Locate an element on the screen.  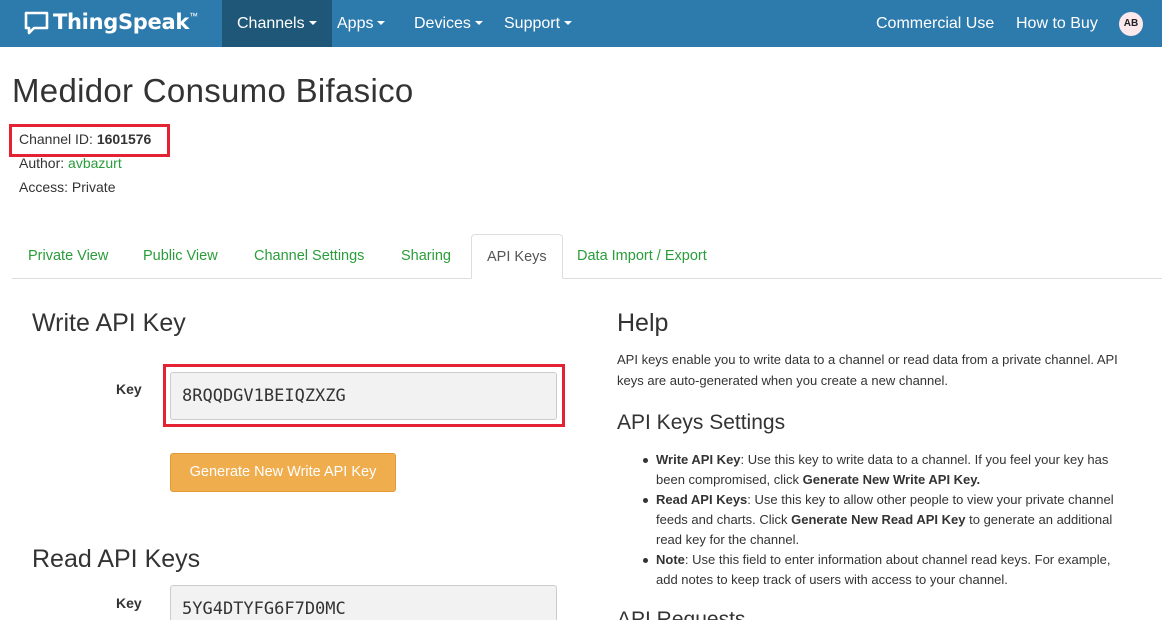
nav-apps: Apps is located at coordinates (361, 23).